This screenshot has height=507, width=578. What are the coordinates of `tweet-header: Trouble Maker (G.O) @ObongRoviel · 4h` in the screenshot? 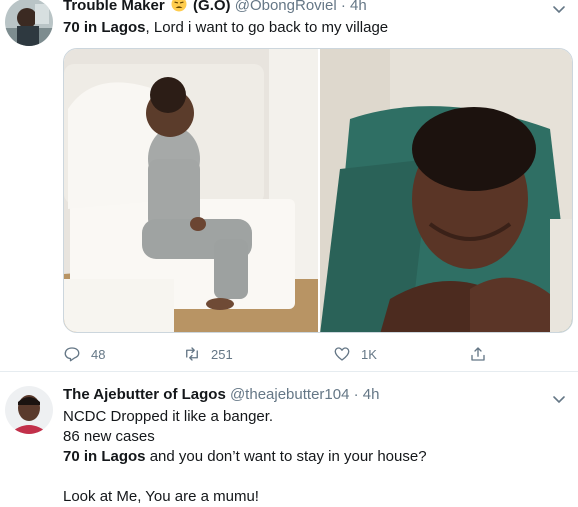 It's located at (215, 7).